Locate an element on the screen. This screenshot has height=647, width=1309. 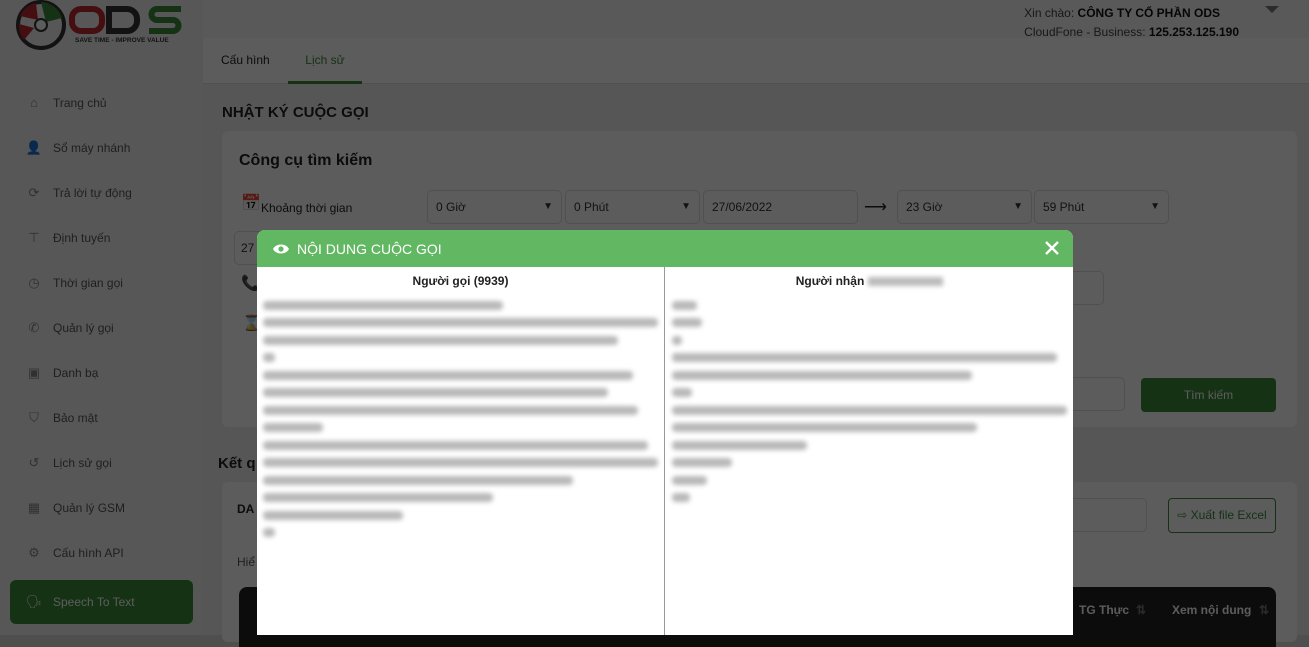
show-label: Hiể is located at coordinates (246, 562).